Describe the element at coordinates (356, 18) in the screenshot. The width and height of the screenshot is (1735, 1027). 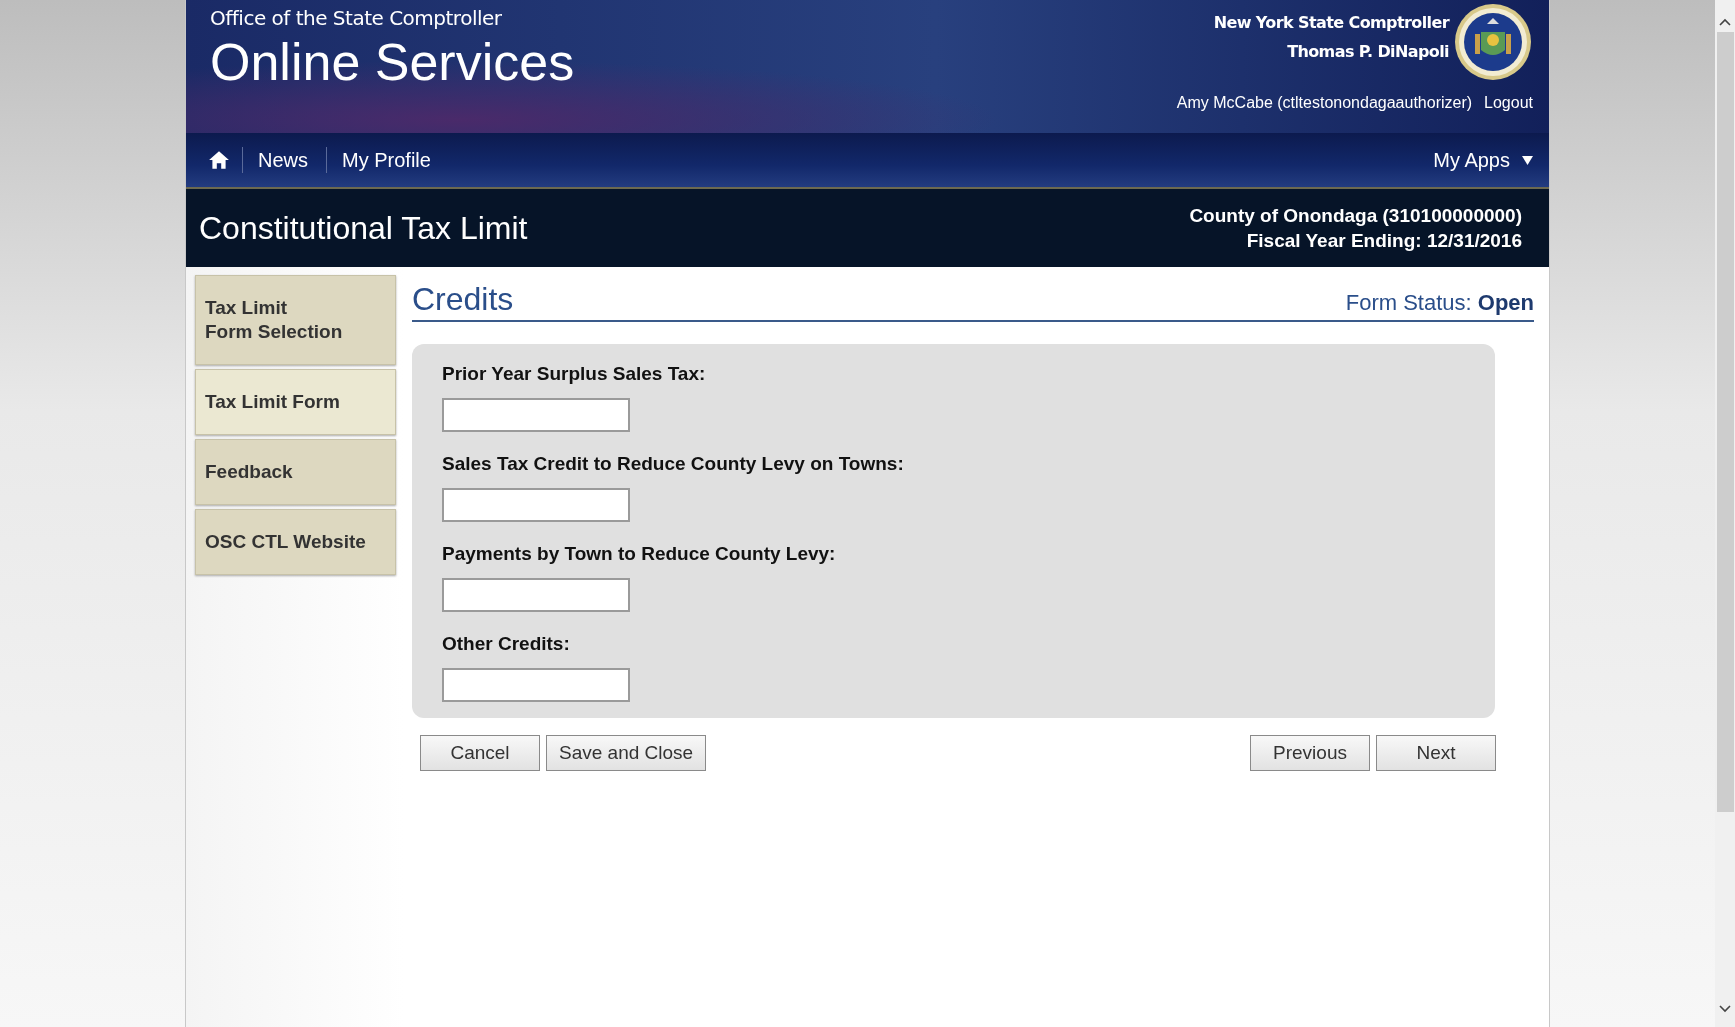
I see `office-name: Office of the State Comptroller` at that location.